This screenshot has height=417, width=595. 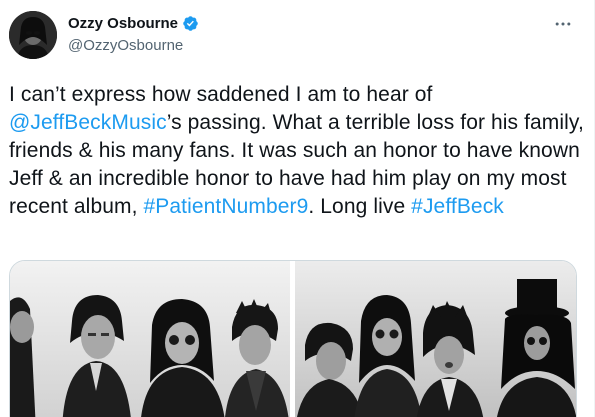 I want to click on hashtag-link-patientnumber9: #PatientNumber9, so click(x=225, y=206).